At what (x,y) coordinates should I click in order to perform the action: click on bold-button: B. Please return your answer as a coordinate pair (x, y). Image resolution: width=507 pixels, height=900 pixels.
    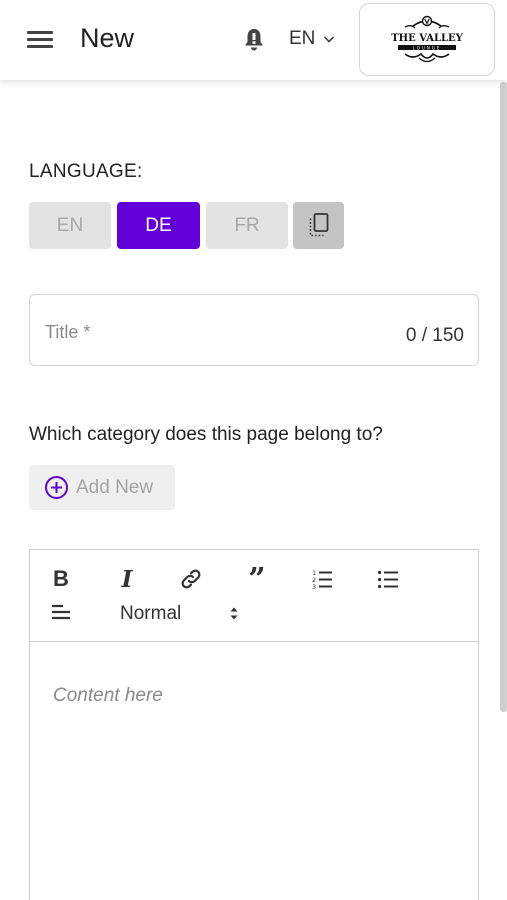
    Looking at the image, I should click on (61, 579).